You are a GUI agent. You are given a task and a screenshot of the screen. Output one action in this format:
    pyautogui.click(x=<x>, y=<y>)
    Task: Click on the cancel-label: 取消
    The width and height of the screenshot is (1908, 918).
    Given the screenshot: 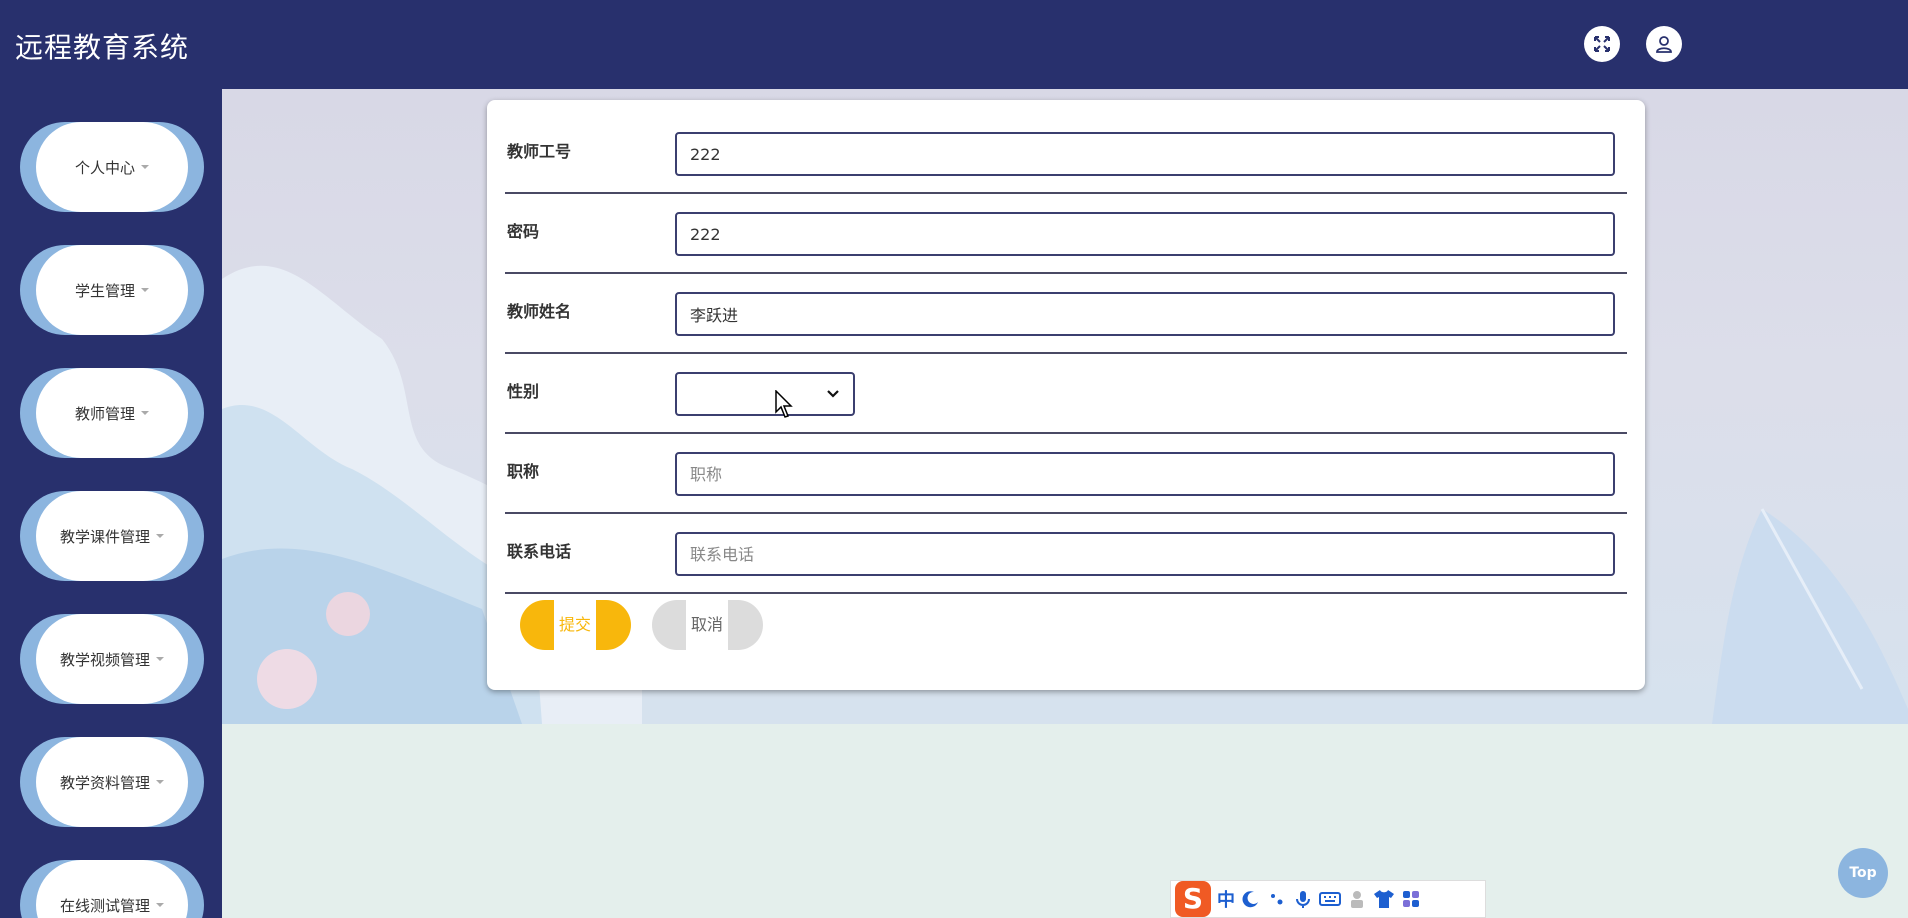 What is the action you would take?
    pyautogui.click(x=707, y=625)
    